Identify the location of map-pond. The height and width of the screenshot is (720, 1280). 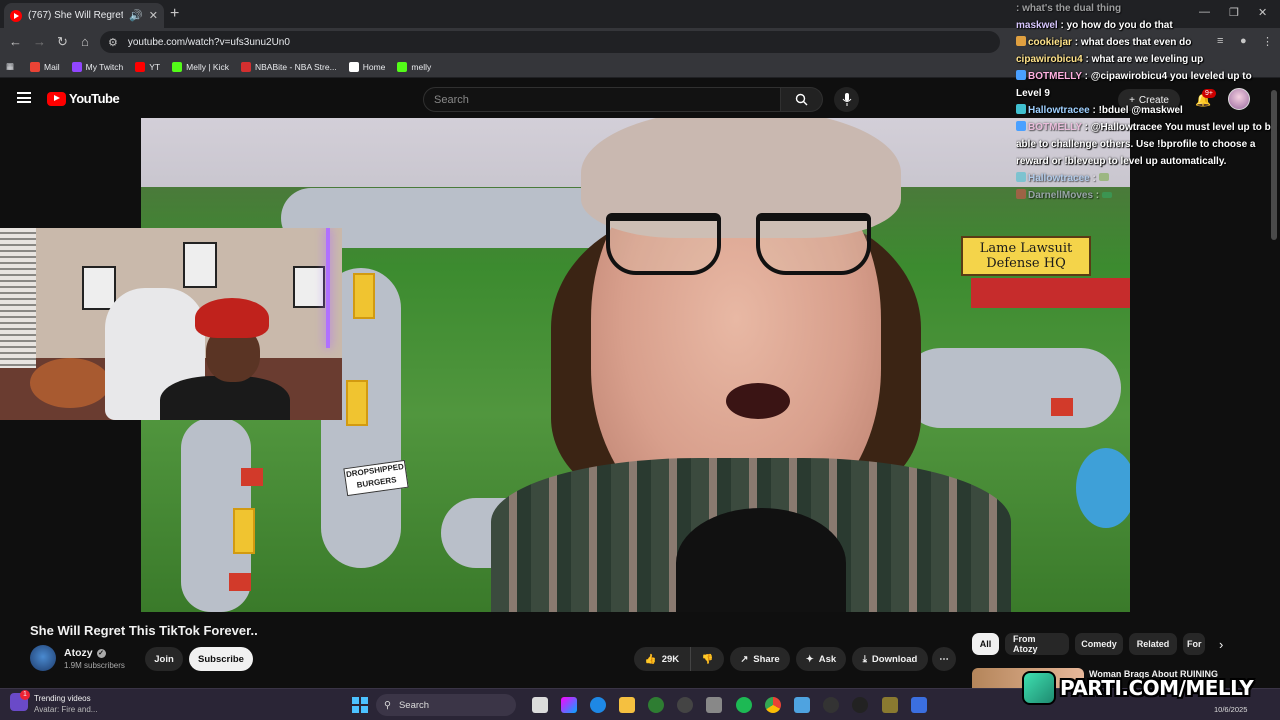
(1103, 488).